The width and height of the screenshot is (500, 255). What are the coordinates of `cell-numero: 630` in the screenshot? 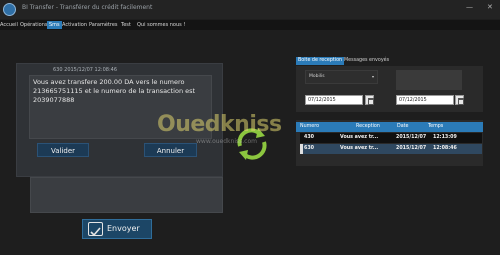 It's located at (309, 148).